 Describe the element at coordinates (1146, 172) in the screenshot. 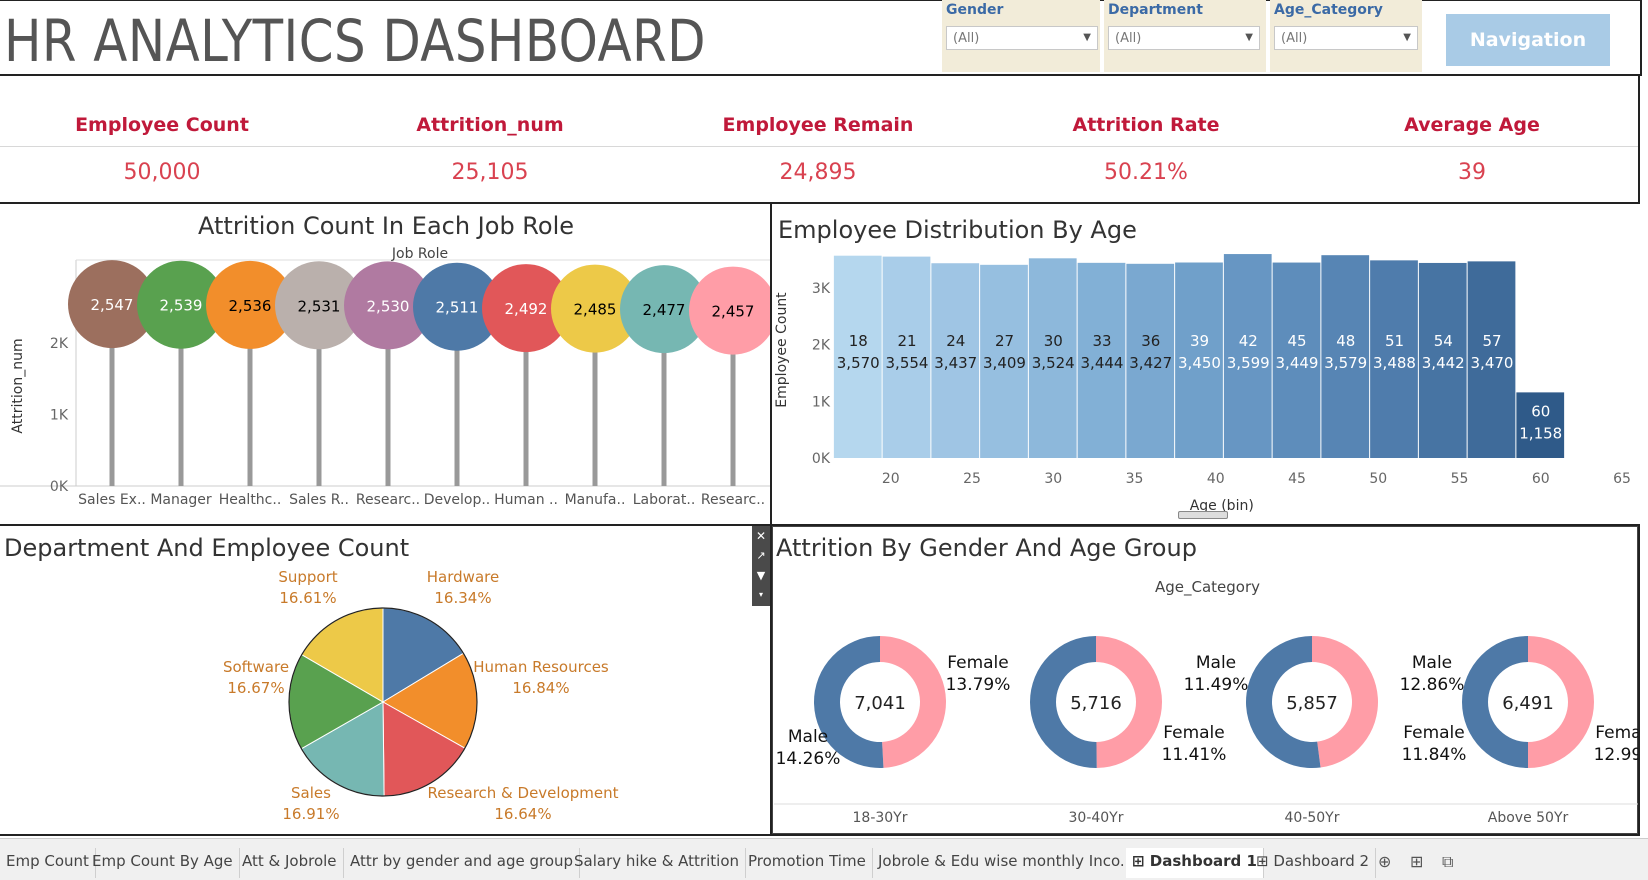

I see `kpi-value-attrition-rate: 50.21%` at that location.